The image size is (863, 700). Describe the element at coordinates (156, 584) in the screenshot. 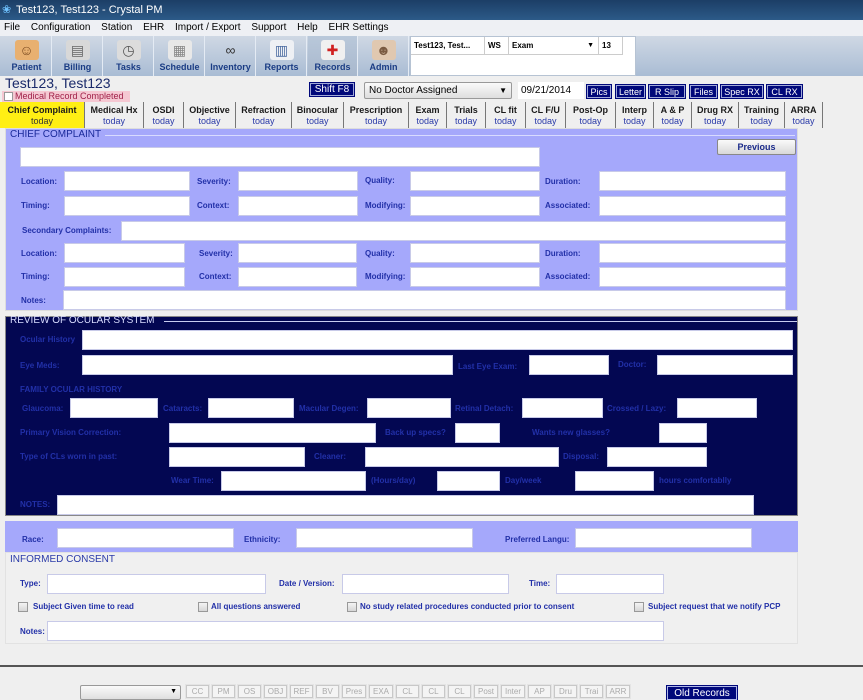

I see `consent-type-input` at that location.